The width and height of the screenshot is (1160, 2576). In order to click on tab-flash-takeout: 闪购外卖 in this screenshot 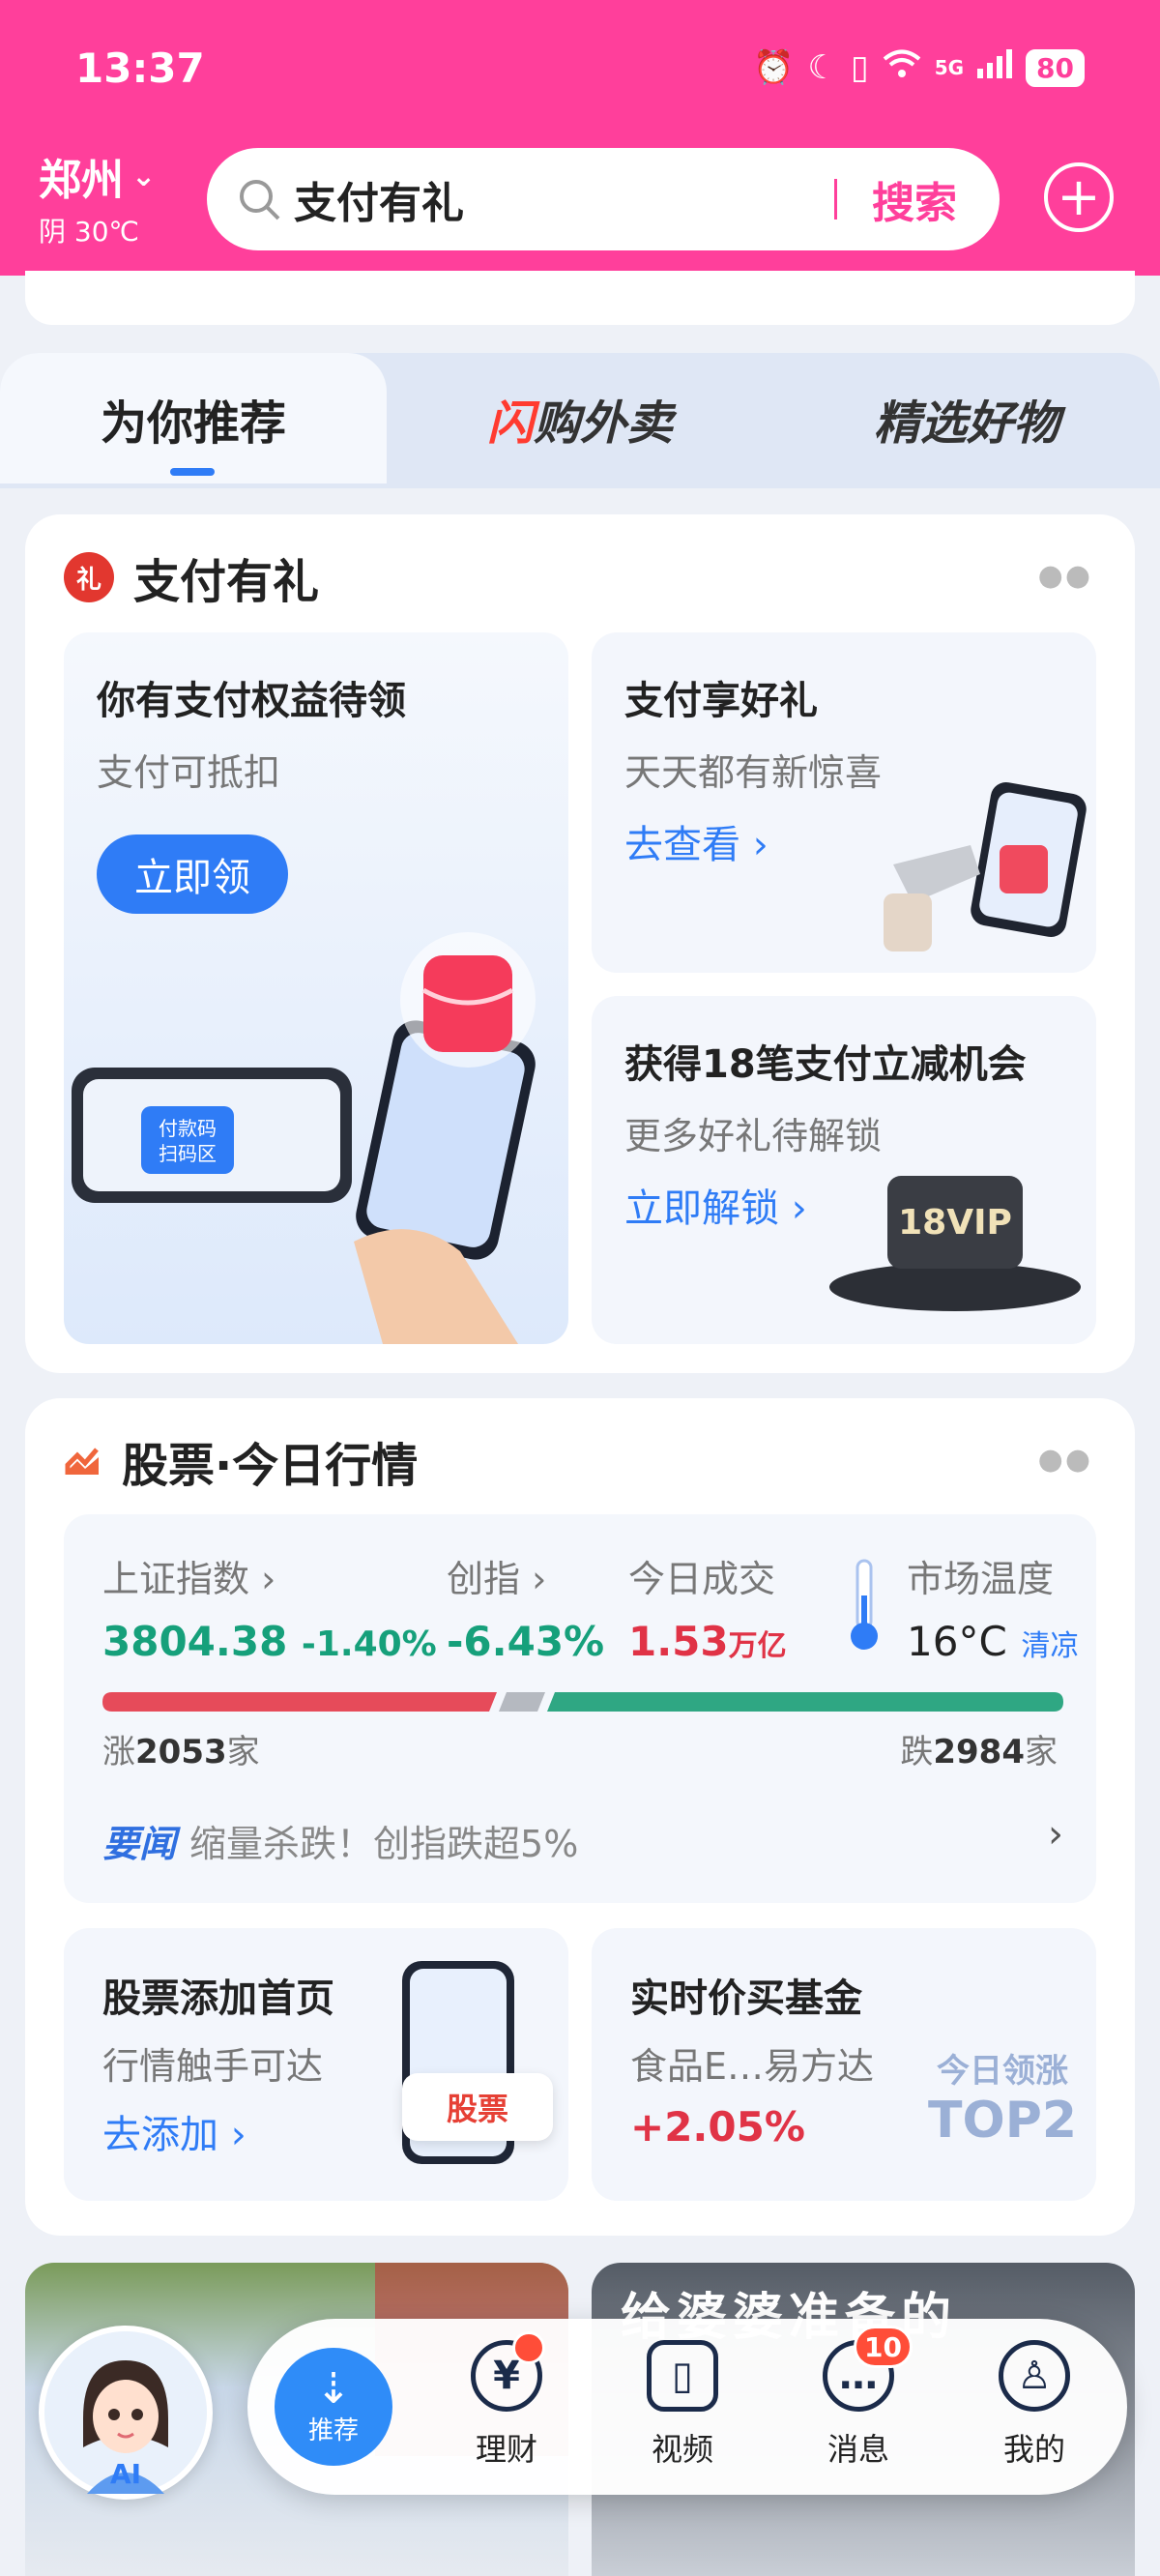, I will do `click(580, 418)`.